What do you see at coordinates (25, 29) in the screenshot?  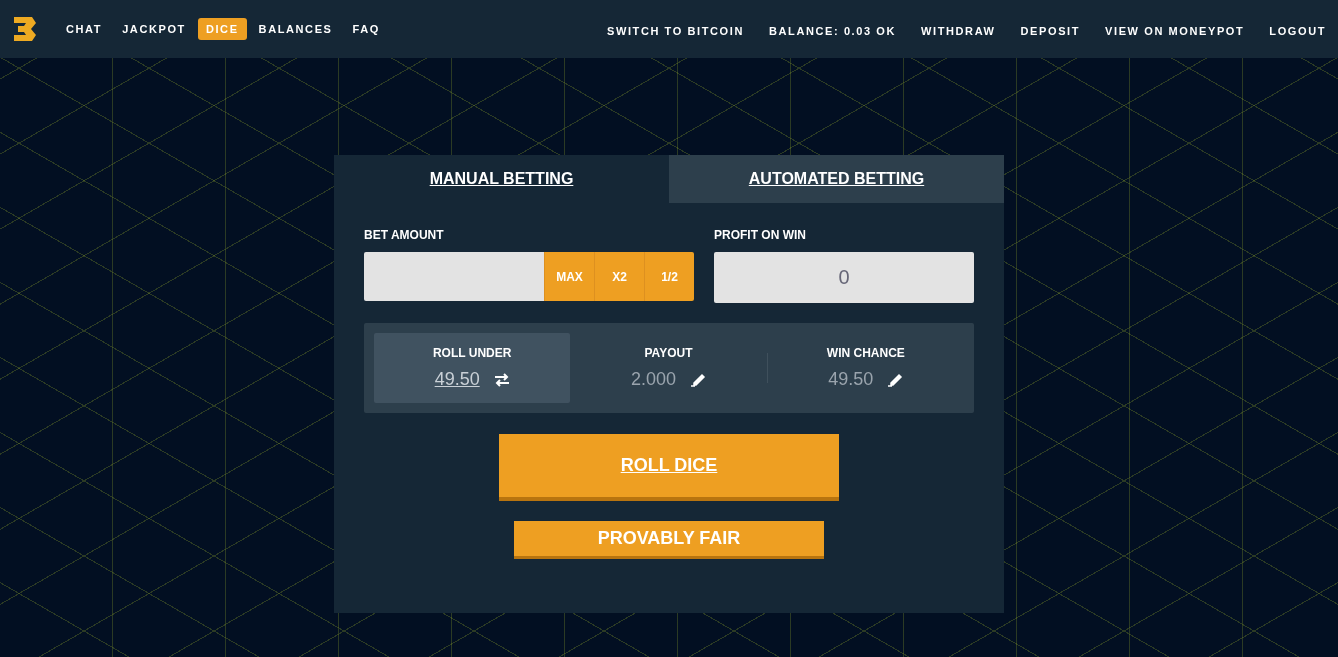 I see `logo-icon` at bounding box center [25, 29].